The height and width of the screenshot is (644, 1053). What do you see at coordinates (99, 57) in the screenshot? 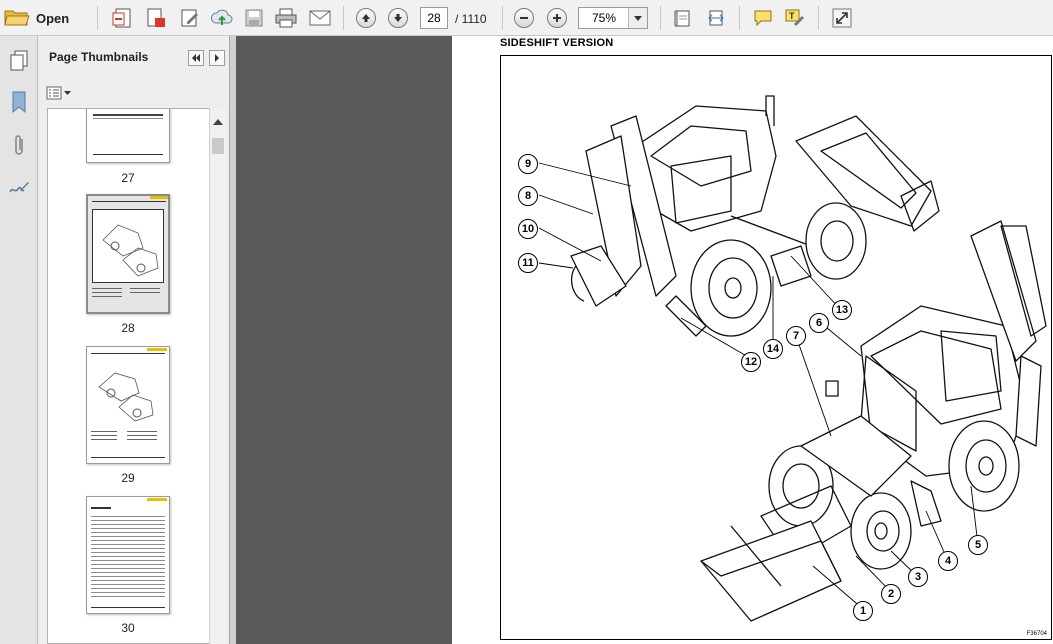
I see `panel-title: Page Thumbnails` at bounding box center [99, 57].